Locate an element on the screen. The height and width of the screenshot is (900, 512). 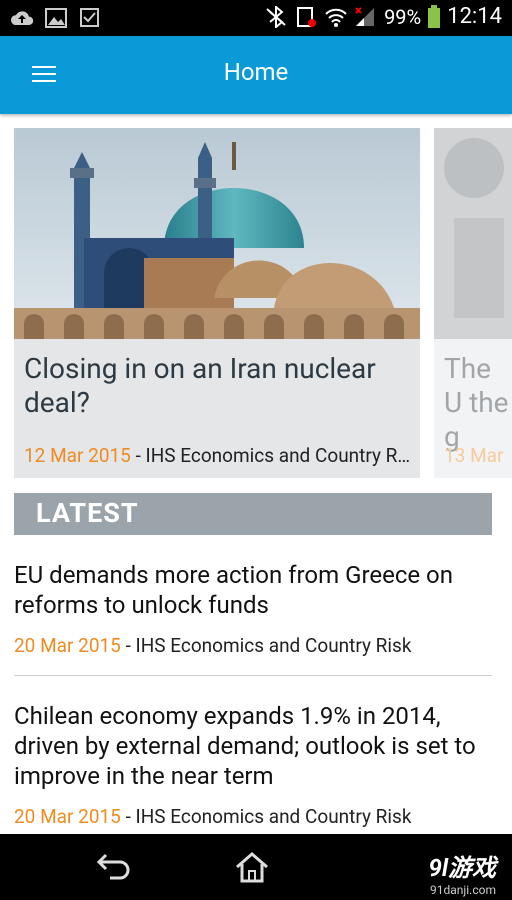
bluetooth-off-icon is located at coordinates (276, 16).